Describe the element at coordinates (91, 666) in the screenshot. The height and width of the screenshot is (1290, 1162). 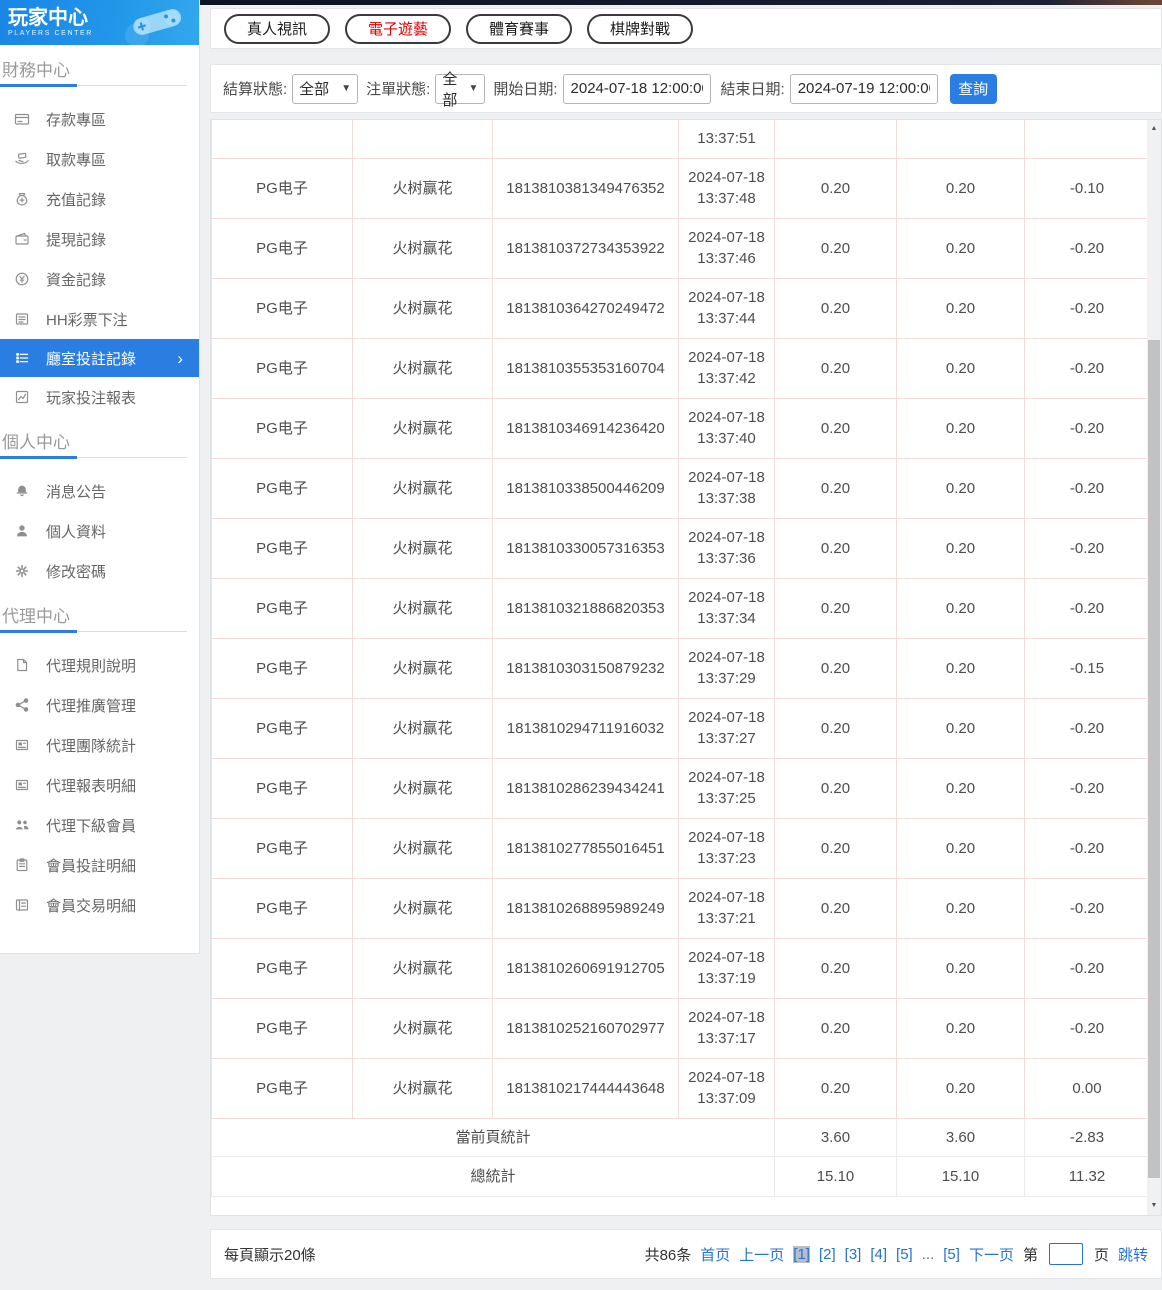
I see `sidebar-item-label: 代理規則說明` at that location.